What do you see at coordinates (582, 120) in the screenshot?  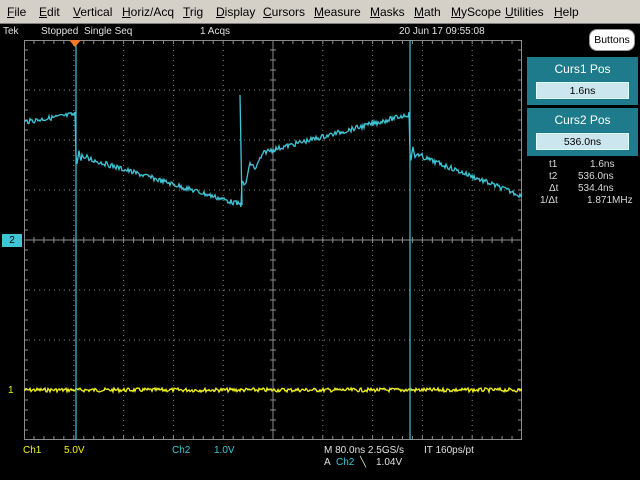 I see `cursor2-title: Curs2 Pos` at bounding box center [582, 120].